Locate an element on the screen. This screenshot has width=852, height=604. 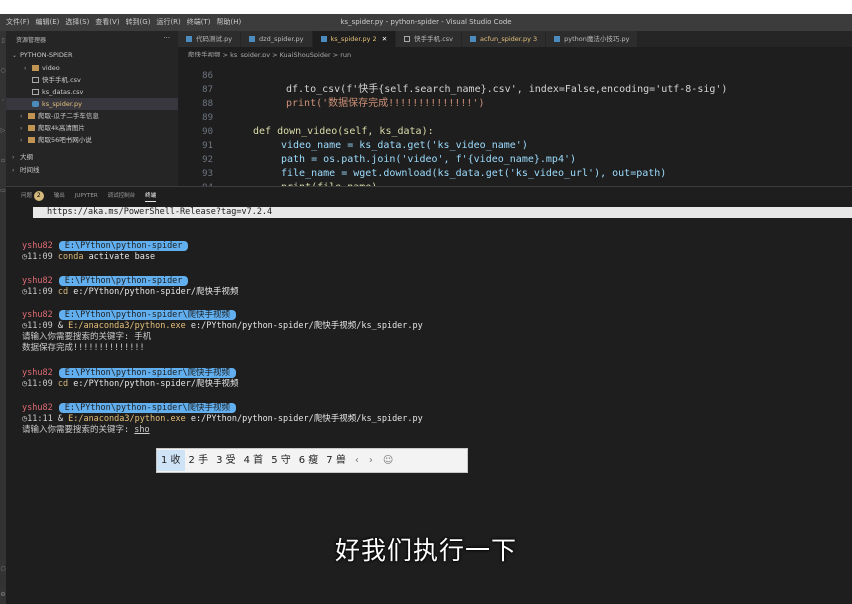
ime-candidate-5: 5 守 is located at coordinates (281, 460).